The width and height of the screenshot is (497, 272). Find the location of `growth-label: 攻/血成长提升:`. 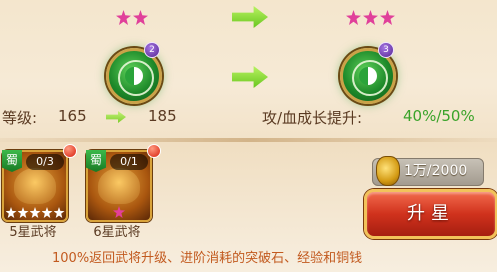

growth-label: 攻/血成长提升: is located at coordinates (312, 118).